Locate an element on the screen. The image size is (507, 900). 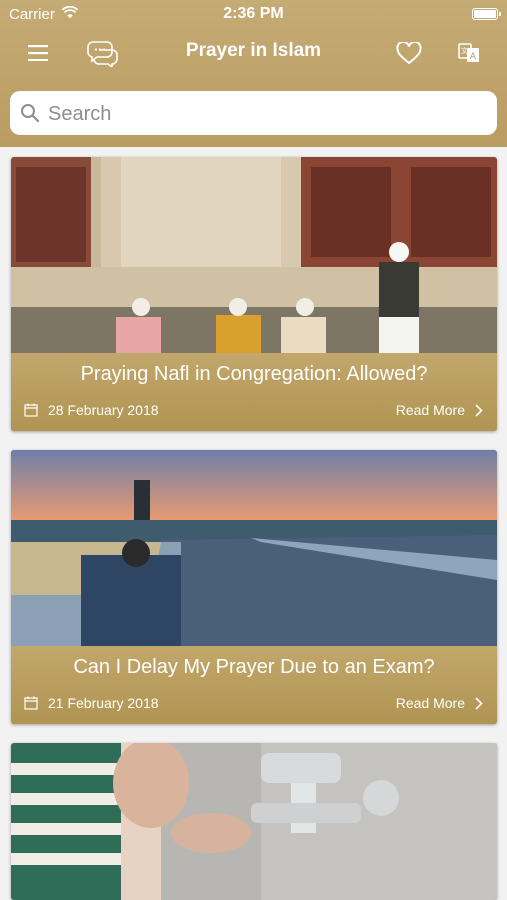
article-title: Praying Nafl in Congregation: Allowed? is located at coordinates (254, 374).